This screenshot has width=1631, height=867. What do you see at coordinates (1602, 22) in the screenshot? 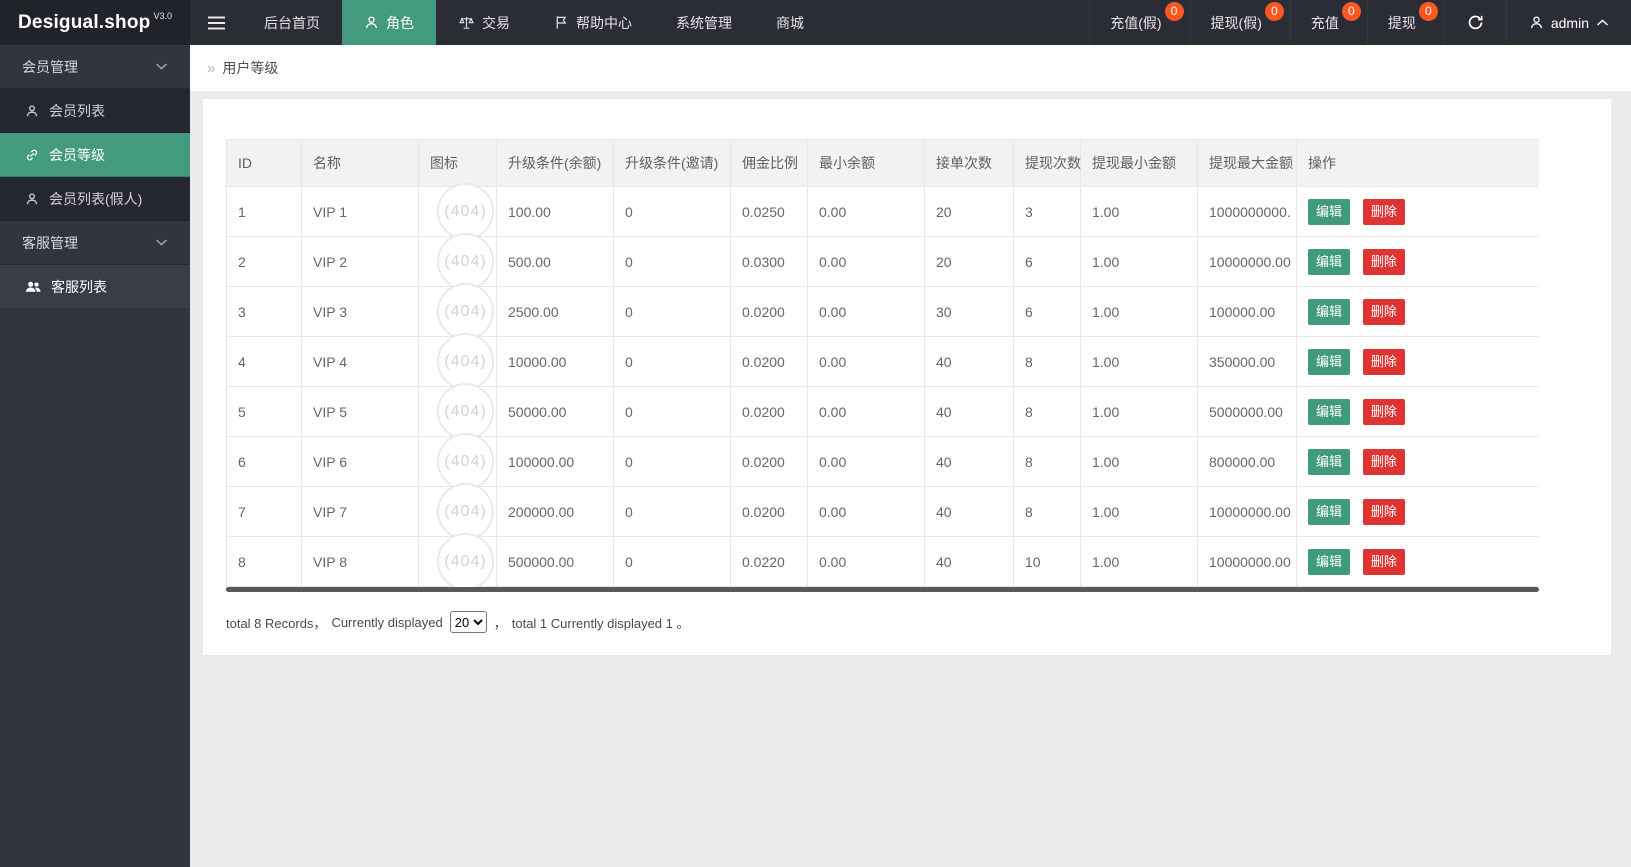
I see `chevron-up-icon` at bounding box center [1602, 22].